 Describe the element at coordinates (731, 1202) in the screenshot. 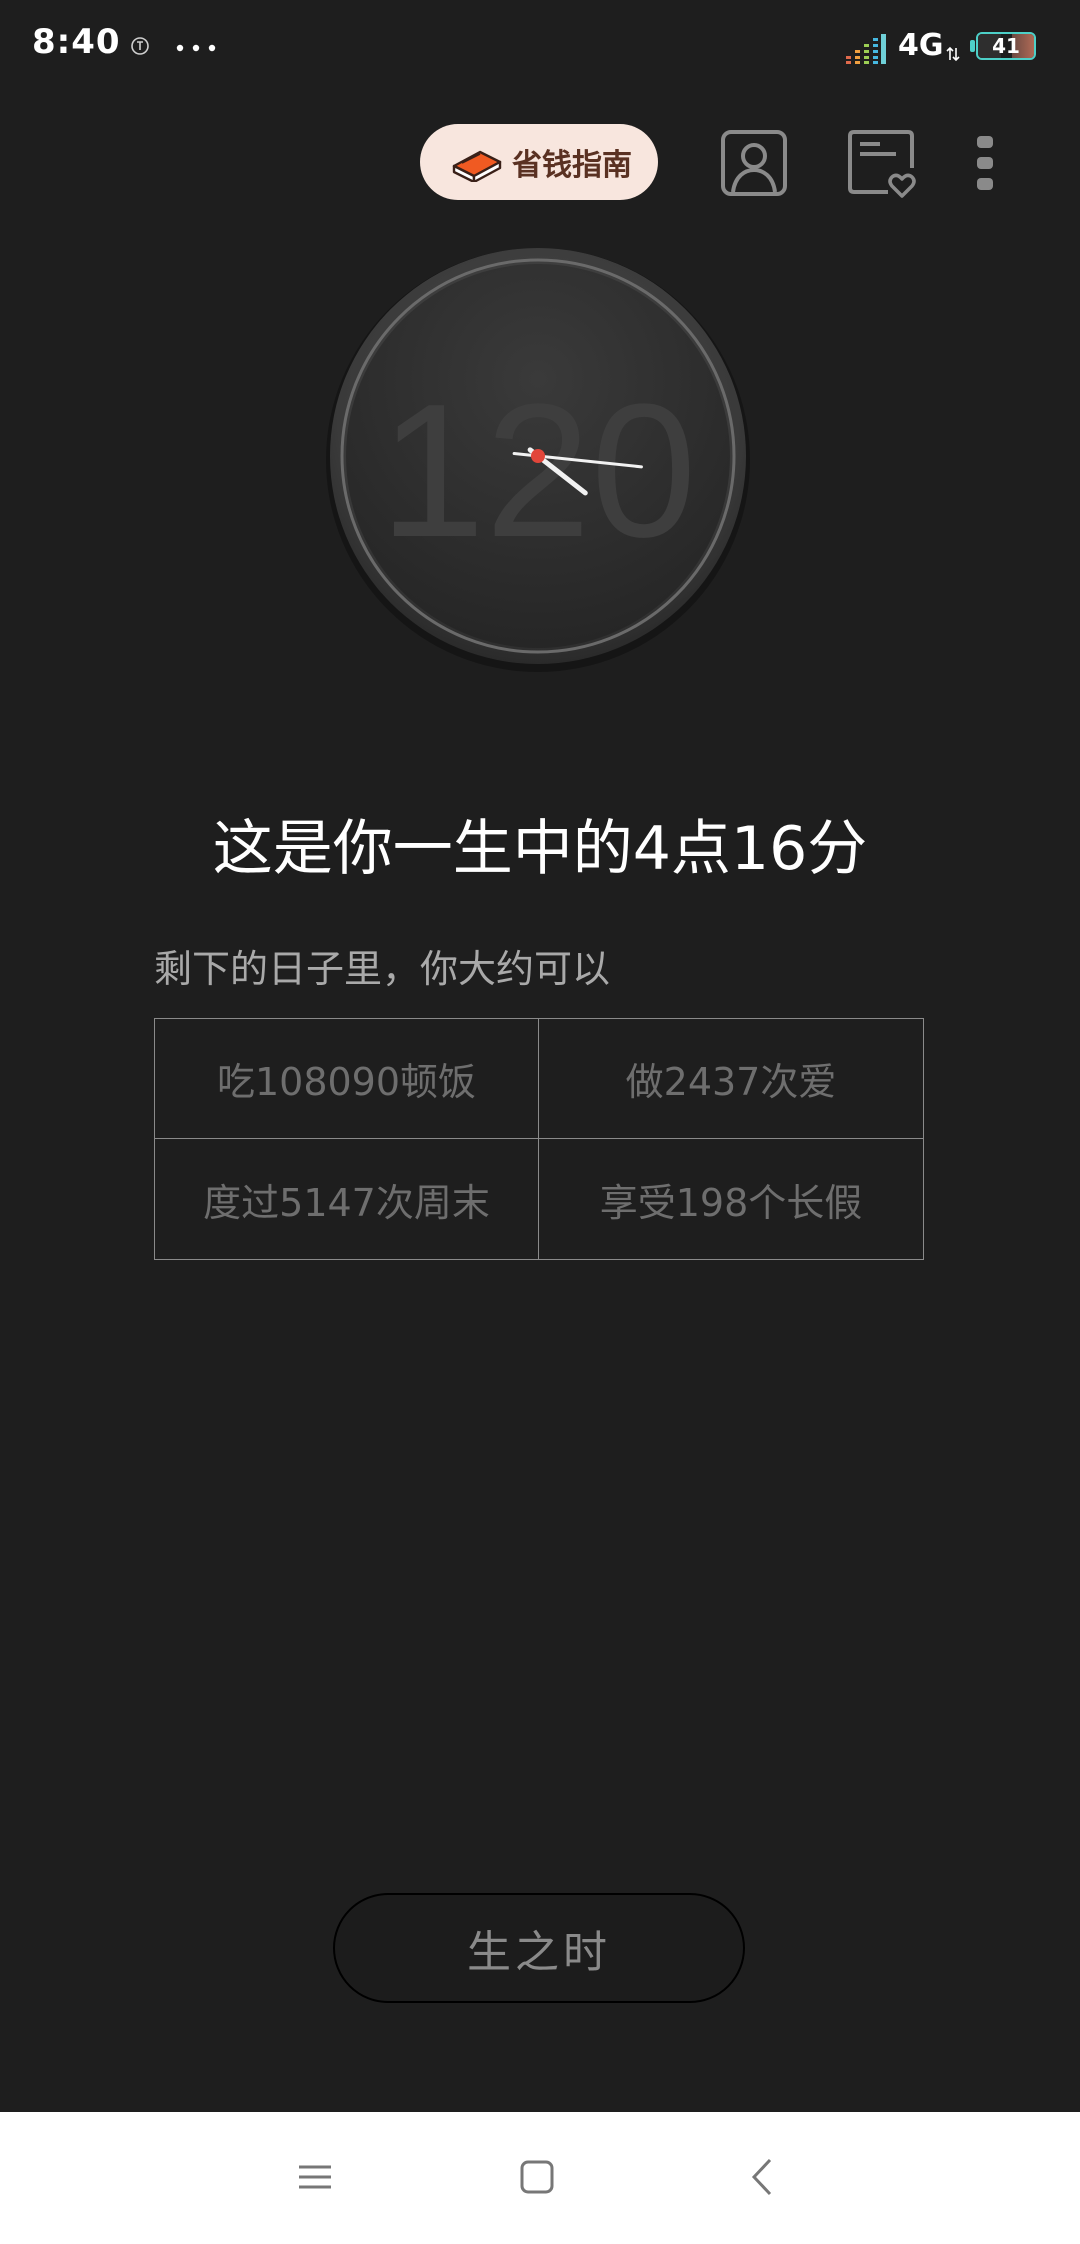

I see `stat-holidays: 享受198个长假` at that location.